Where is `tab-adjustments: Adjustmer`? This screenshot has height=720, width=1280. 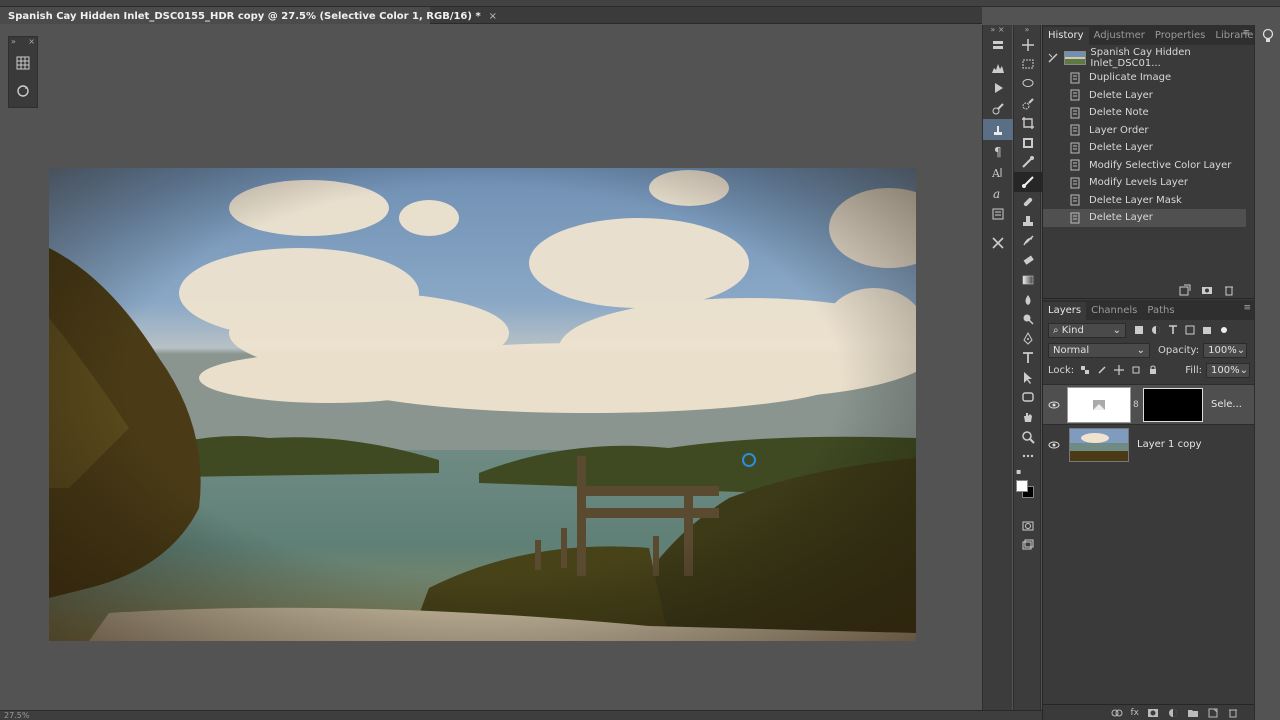
tab-adjustments: Adjustmer is located at coordinates (1119, 36).